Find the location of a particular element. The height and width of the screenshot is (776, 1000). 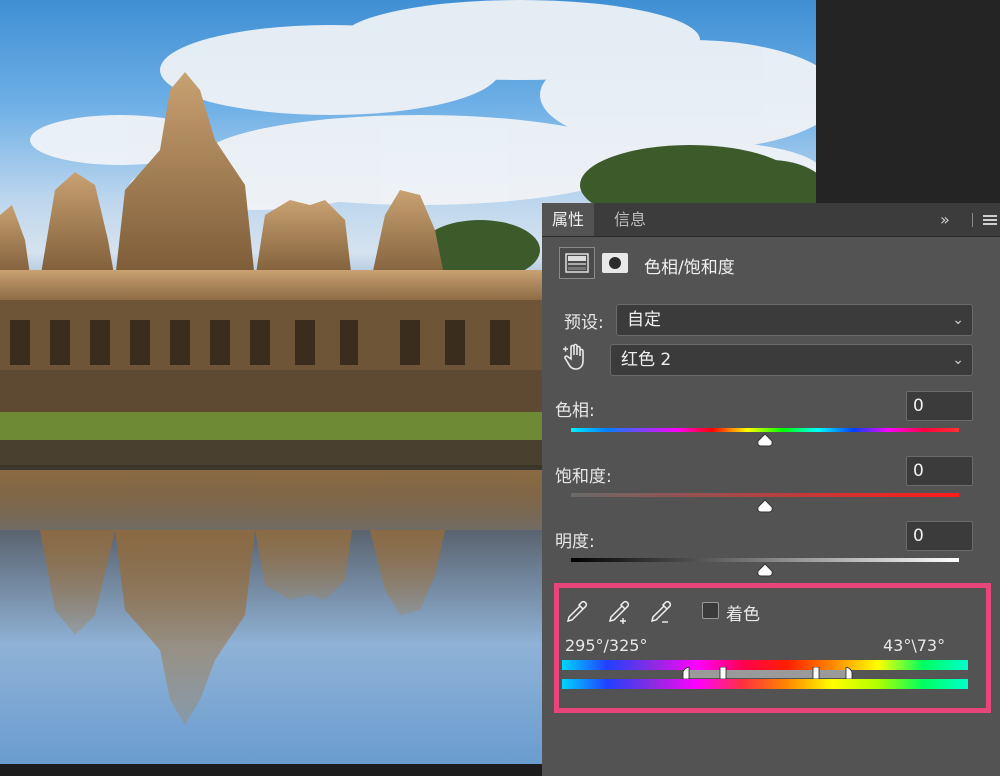

input-color-spectrum-bar is located at coordinates (765, 665).